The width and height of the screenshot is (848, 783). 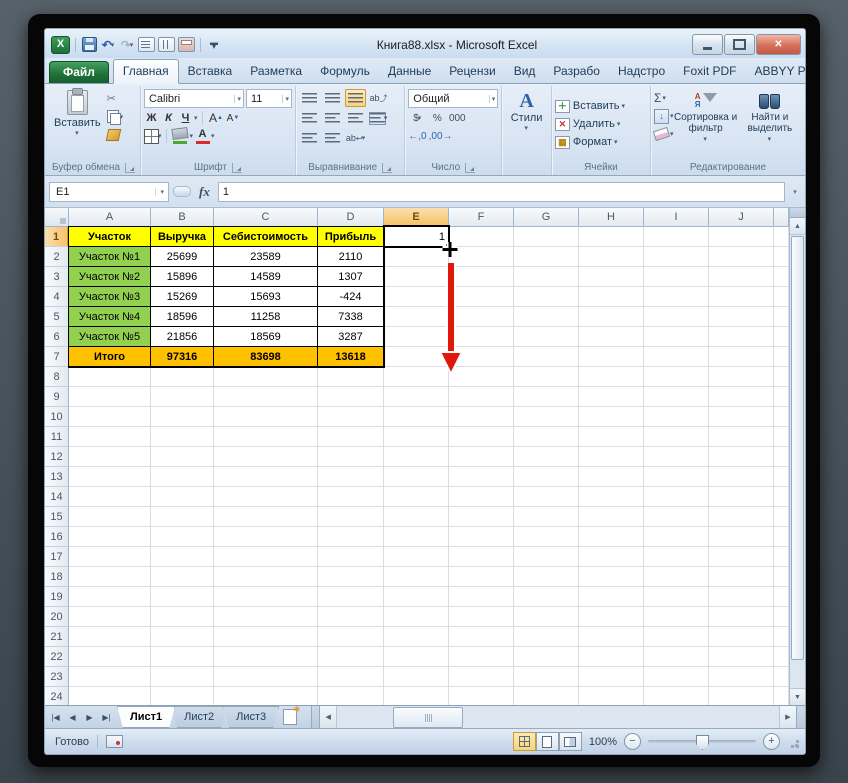 I want to click on horizontal-scrollbar: ◀ ▶, so click(x=562, y=717).